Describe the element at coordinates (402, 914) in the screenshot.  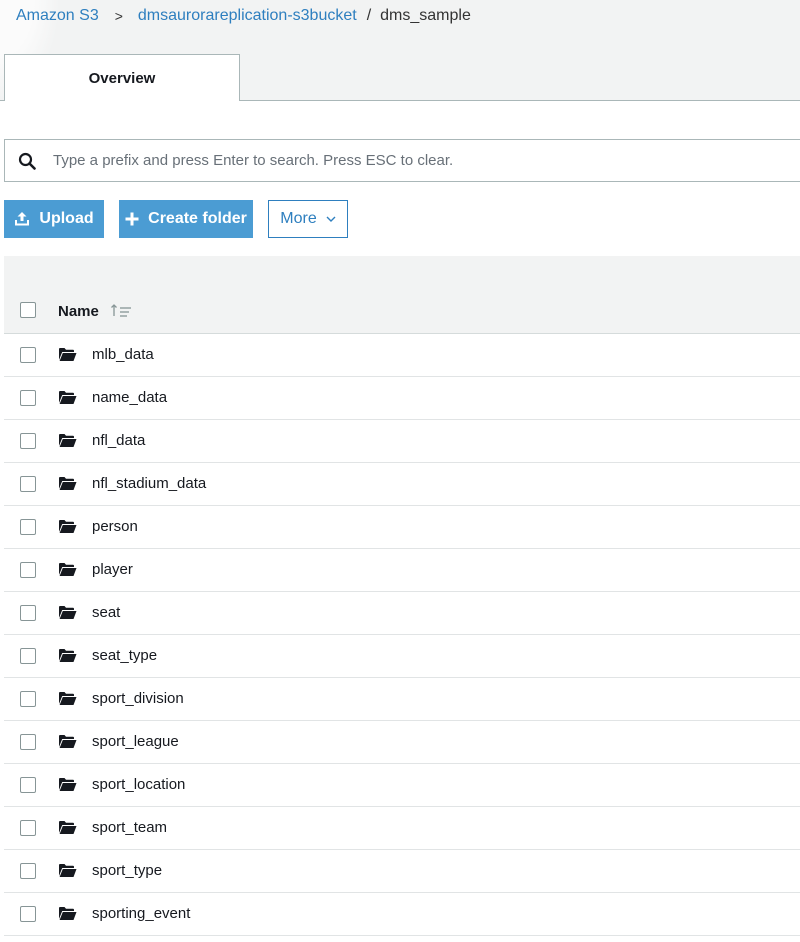
I see `table-row: sporting_event` at that location.